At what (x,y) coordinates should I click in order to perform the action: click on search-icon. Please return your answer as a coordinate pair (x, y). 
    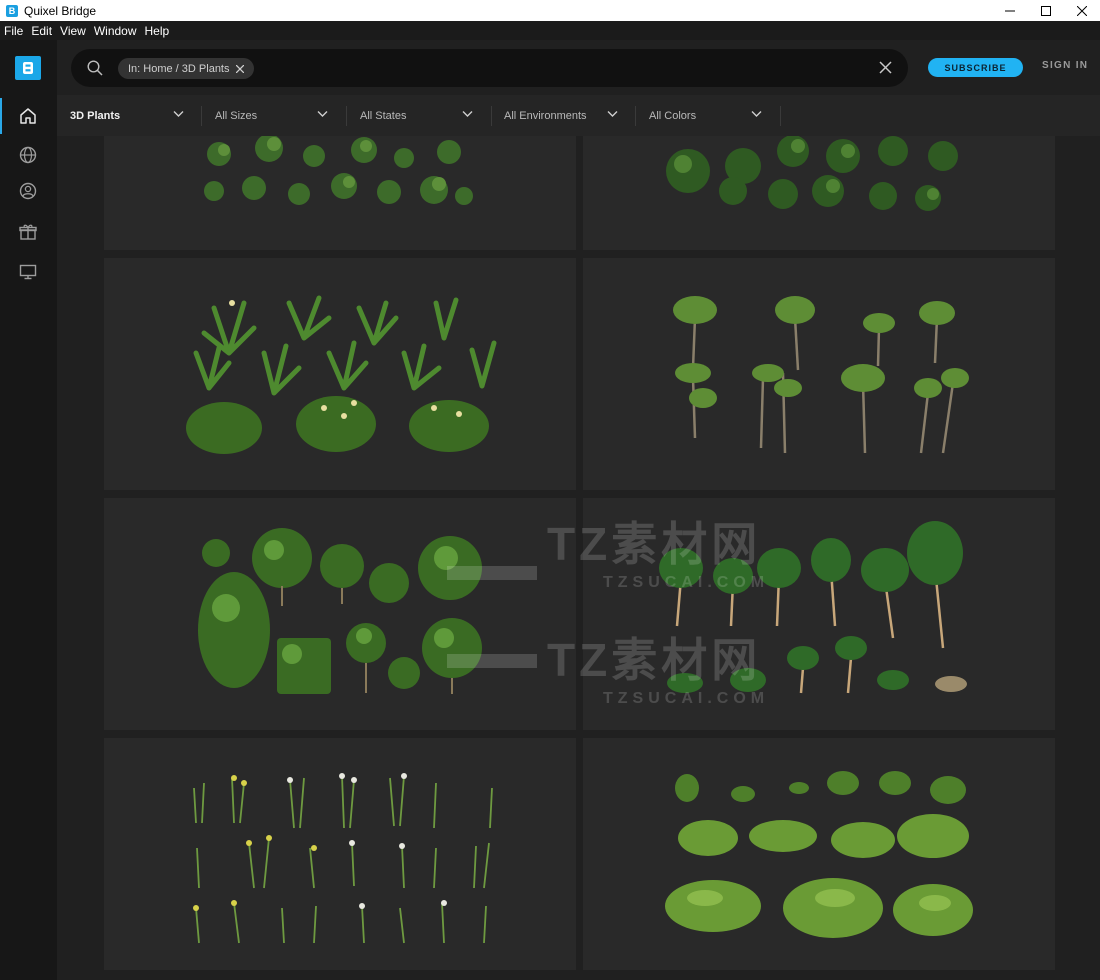
    Looking at the image, I should click on (95, 68).